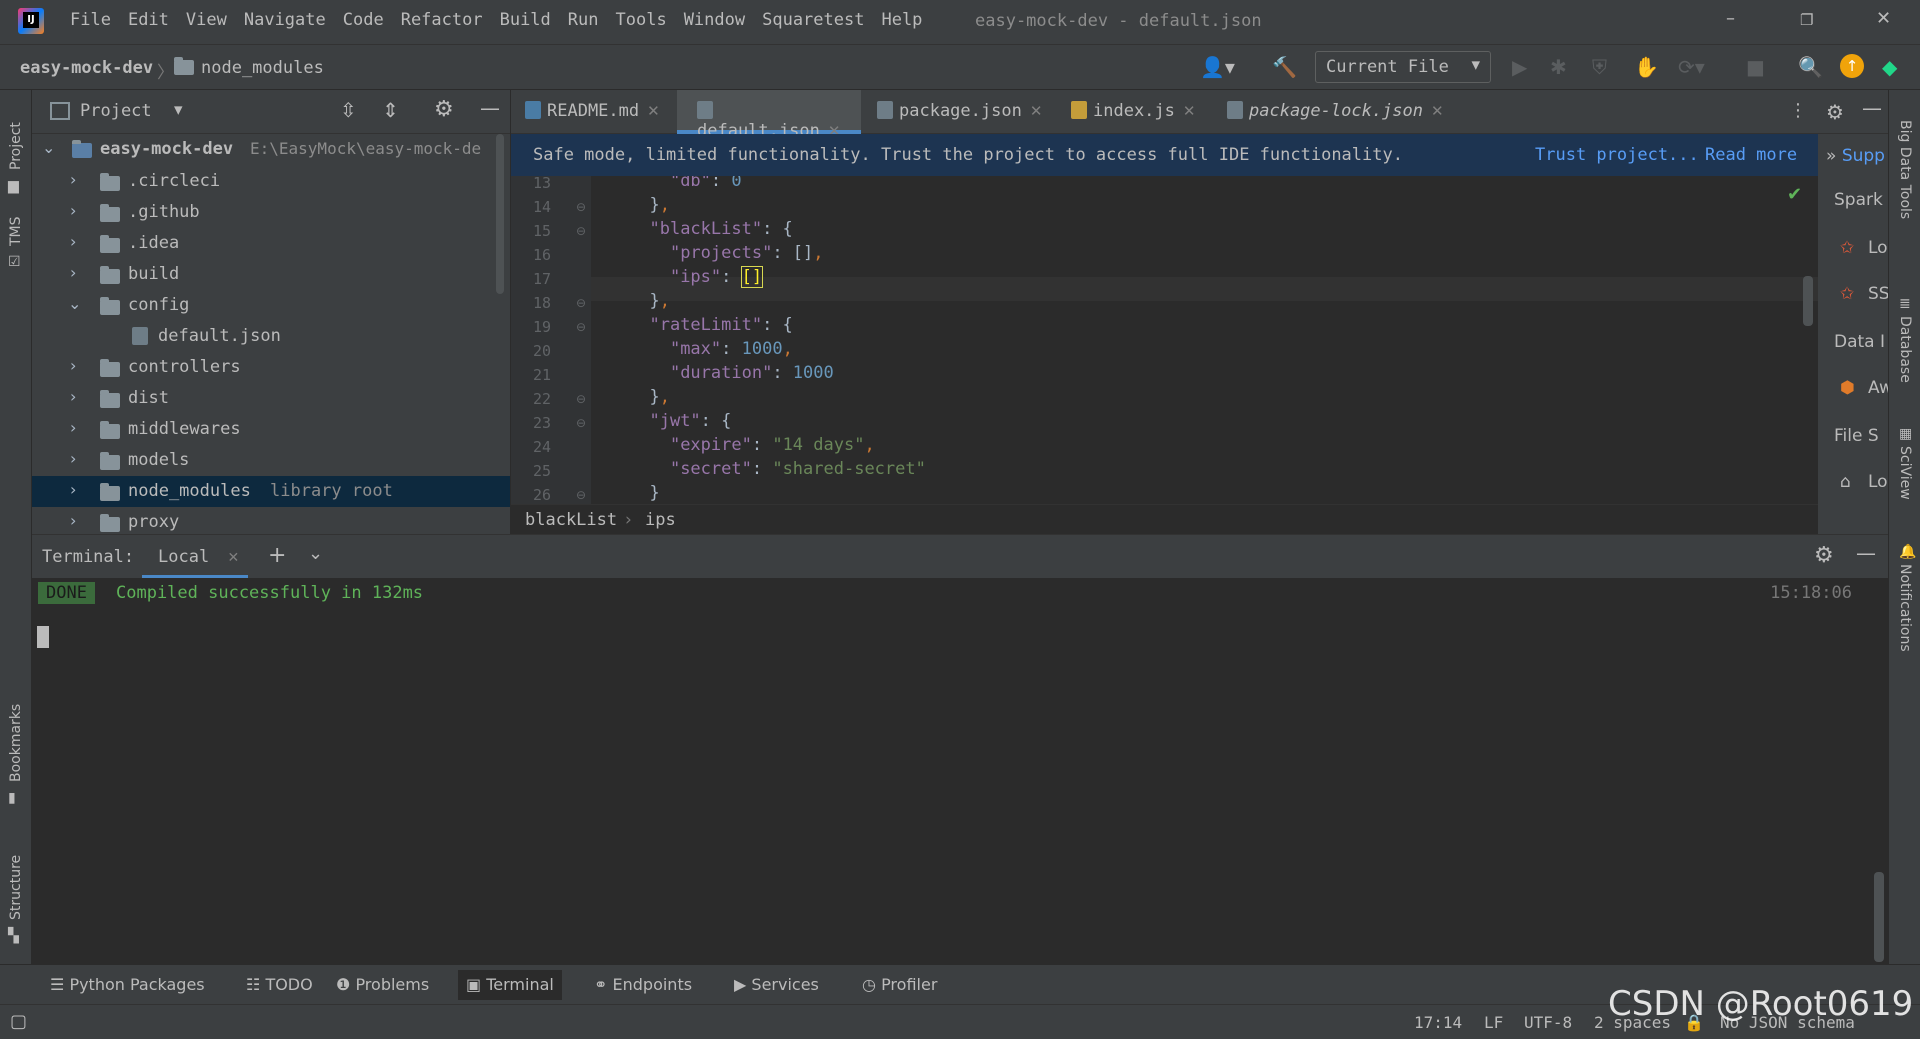 The width and height of the screenshot is (1920, 1039). I want to click on code-line: "rateLimit": {, so click(710, 325).